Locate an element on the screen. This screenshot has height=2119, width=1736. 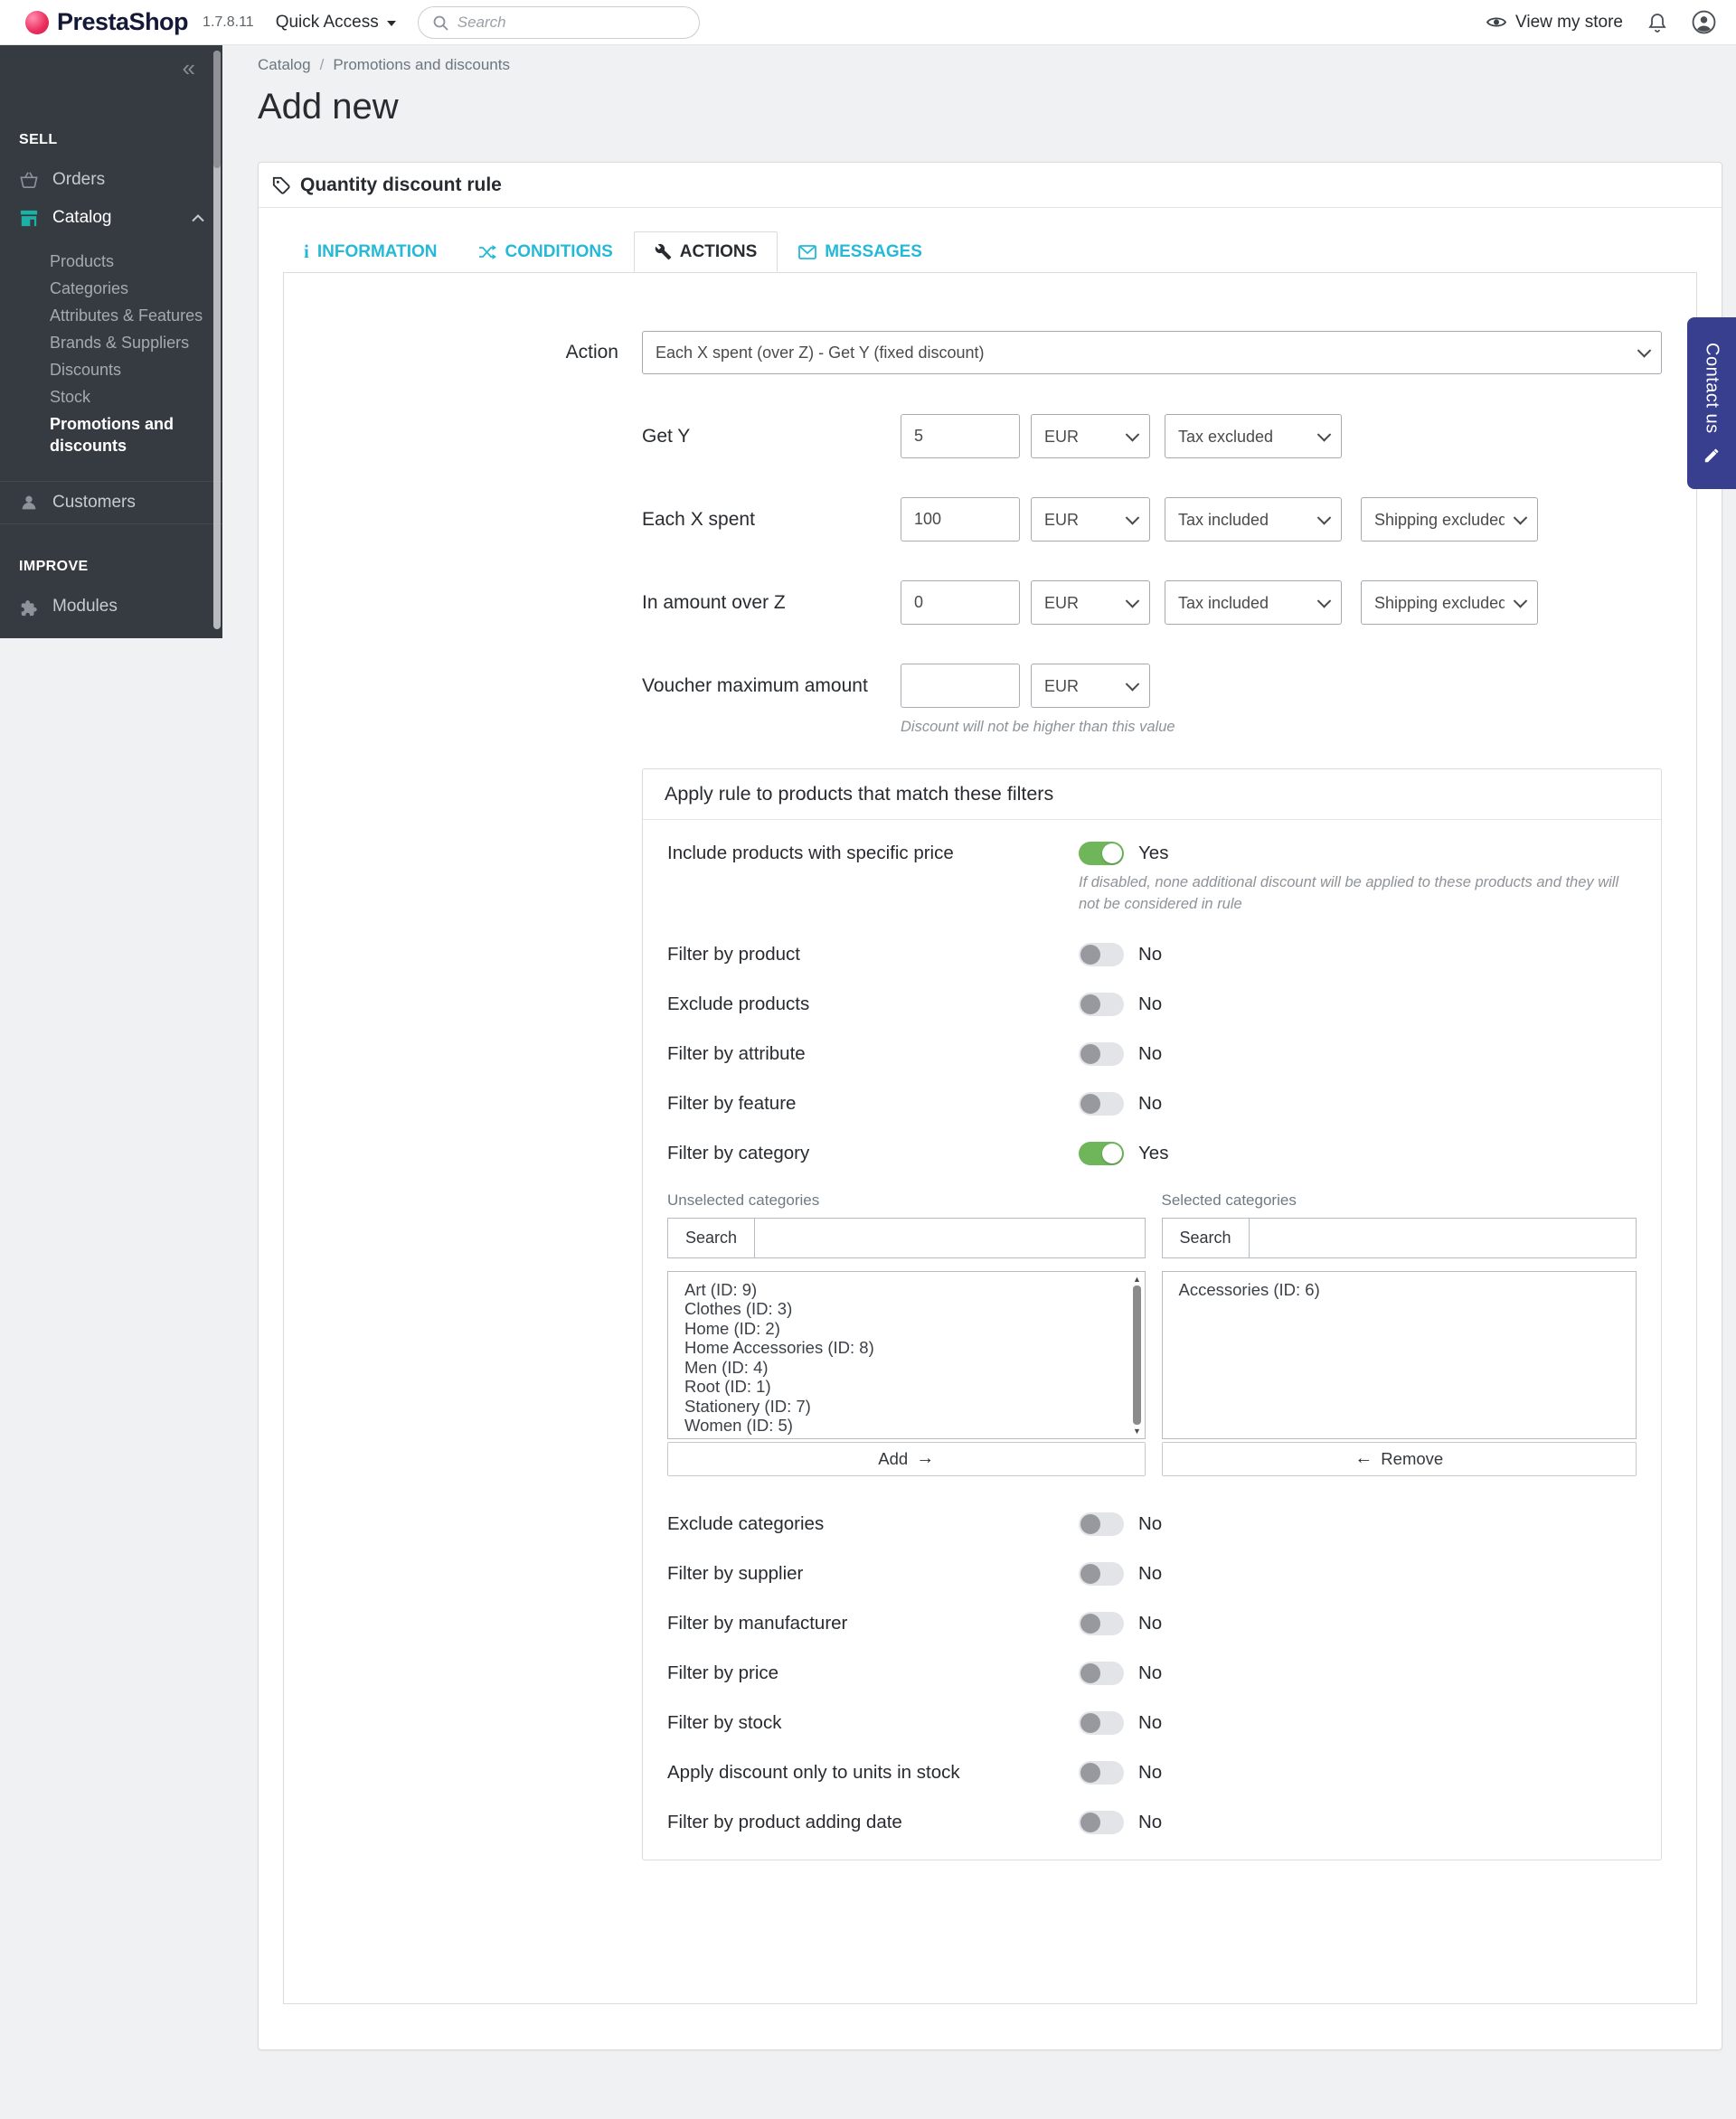
category-option: Art (ID: 9) is located at coordinates (902, 1290).